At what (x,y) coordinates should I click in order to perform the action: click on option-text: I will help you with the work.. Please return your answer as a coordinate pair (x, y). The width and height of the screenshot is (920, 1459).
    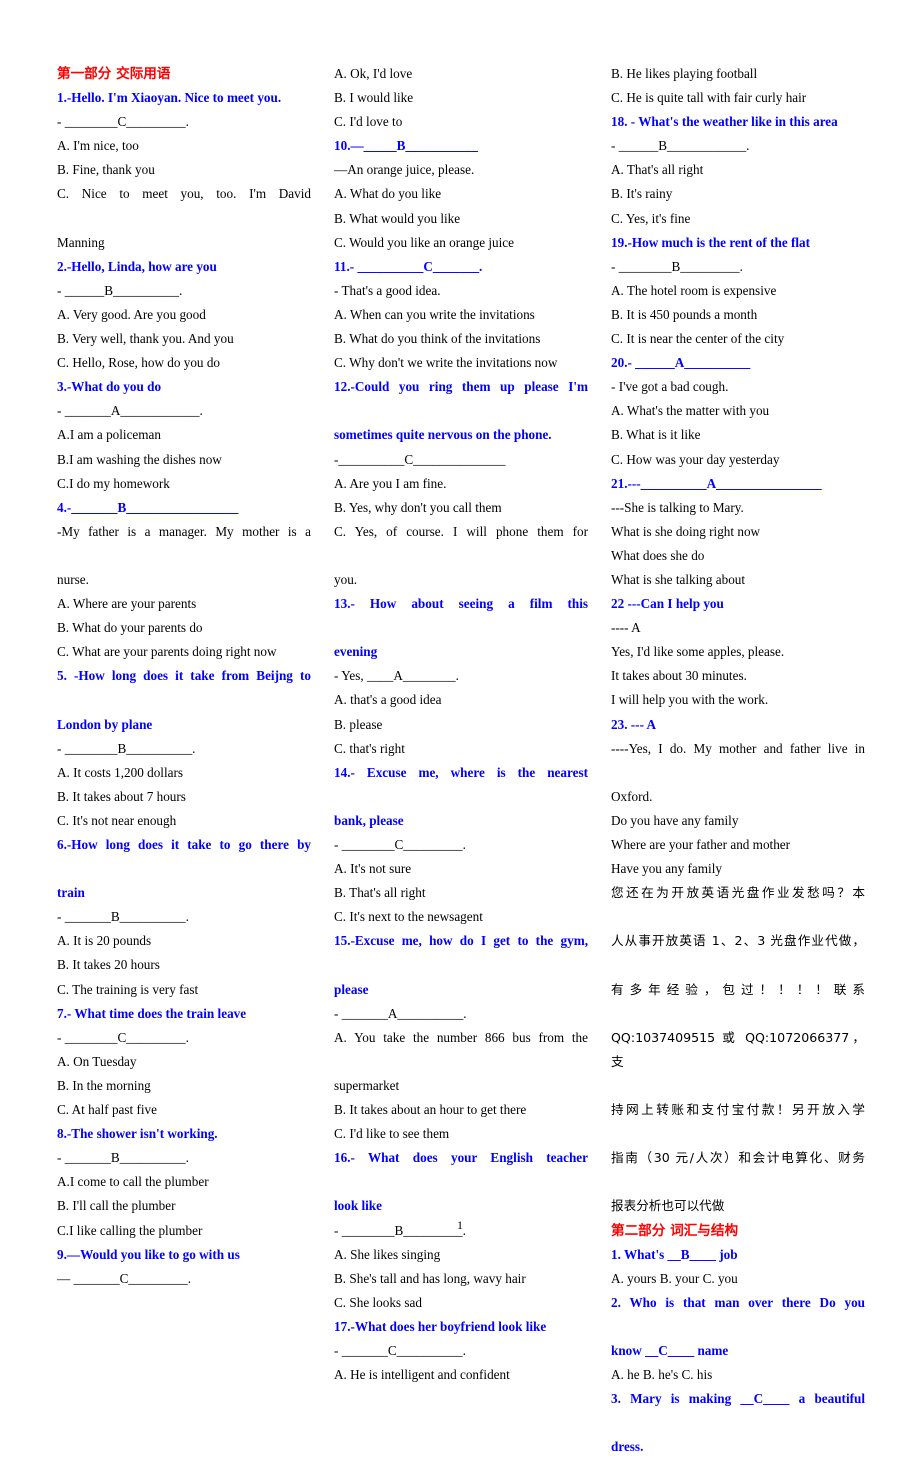
    Looking at the image, I should click on (690, 700).